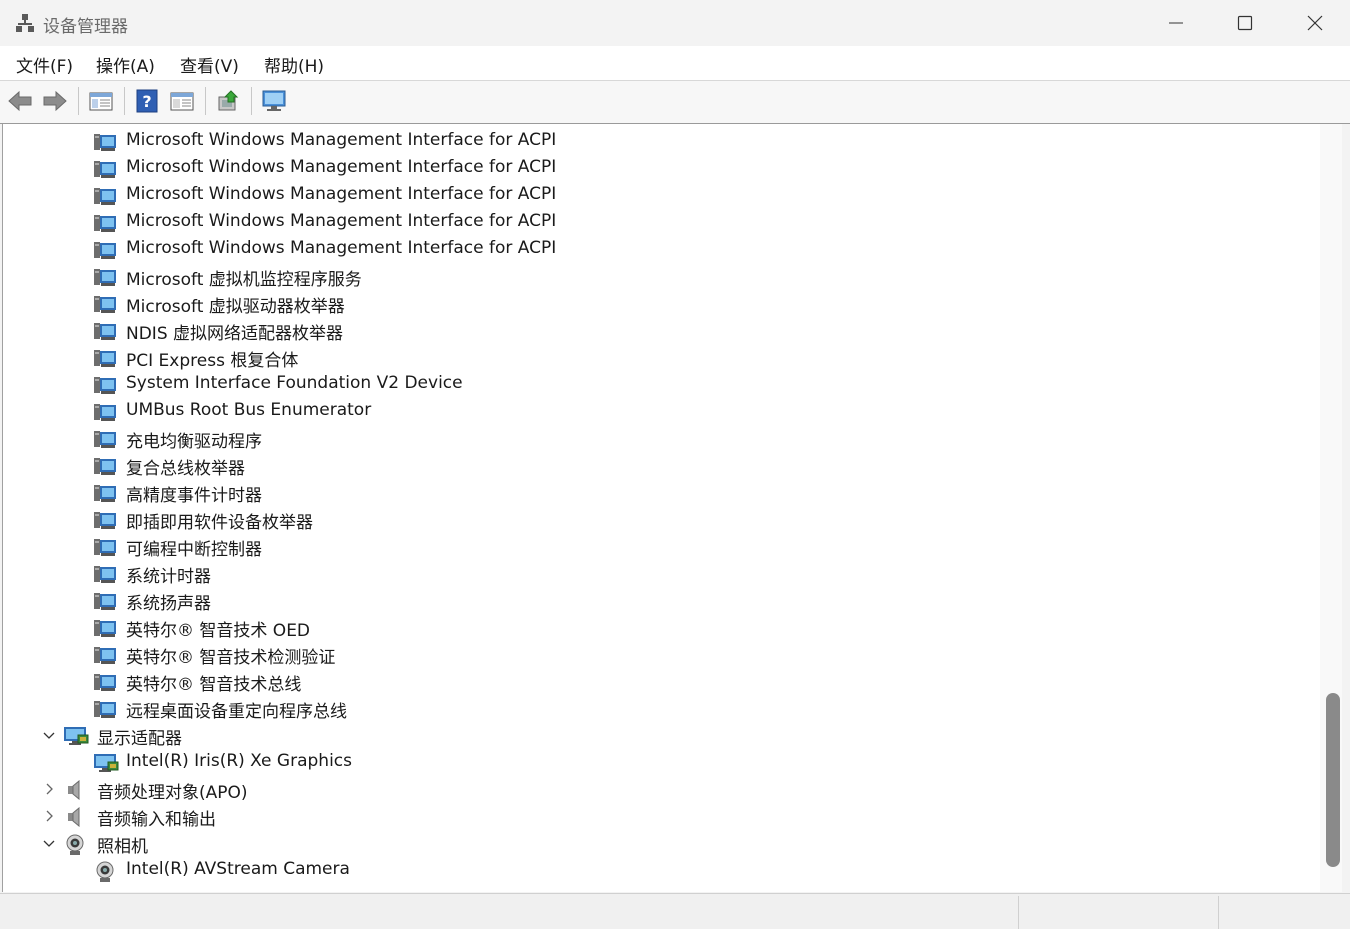 The height and width of the screenshot is (929, 1350). What do you see at coordinates (662, 546) in the screenshot?
I see `tree-item: 可编程中断控制器` at bounding box center [662, 546].